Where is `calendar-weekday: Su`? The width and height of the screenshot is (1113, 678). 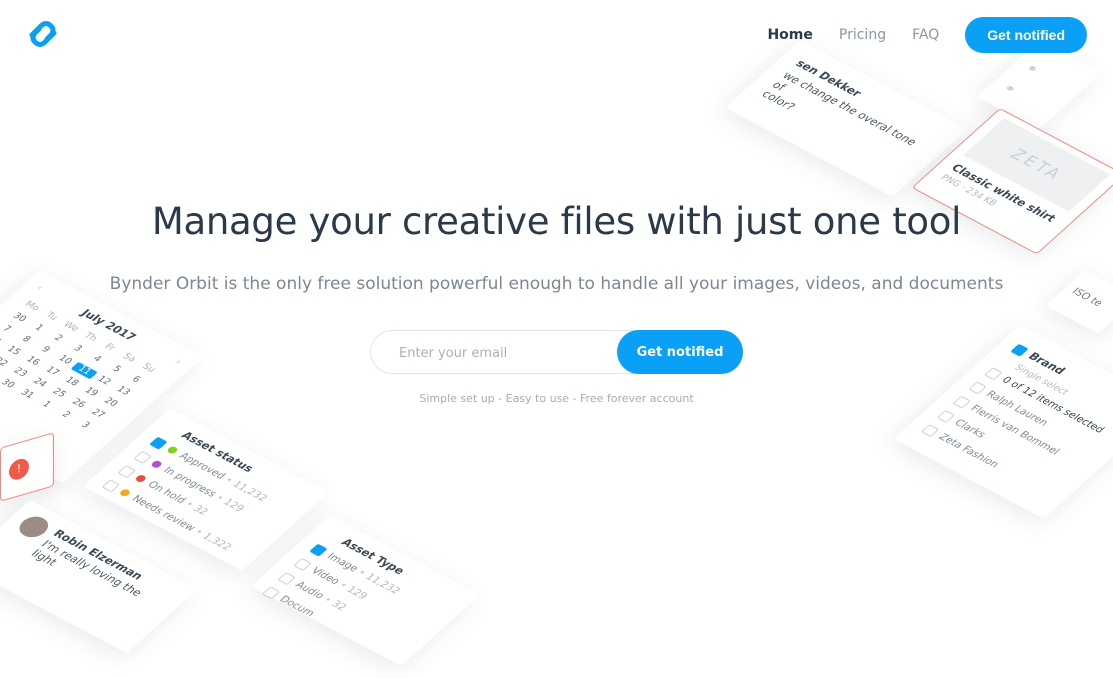 calendar-weekday: Su is located at coordinates (148, 368).